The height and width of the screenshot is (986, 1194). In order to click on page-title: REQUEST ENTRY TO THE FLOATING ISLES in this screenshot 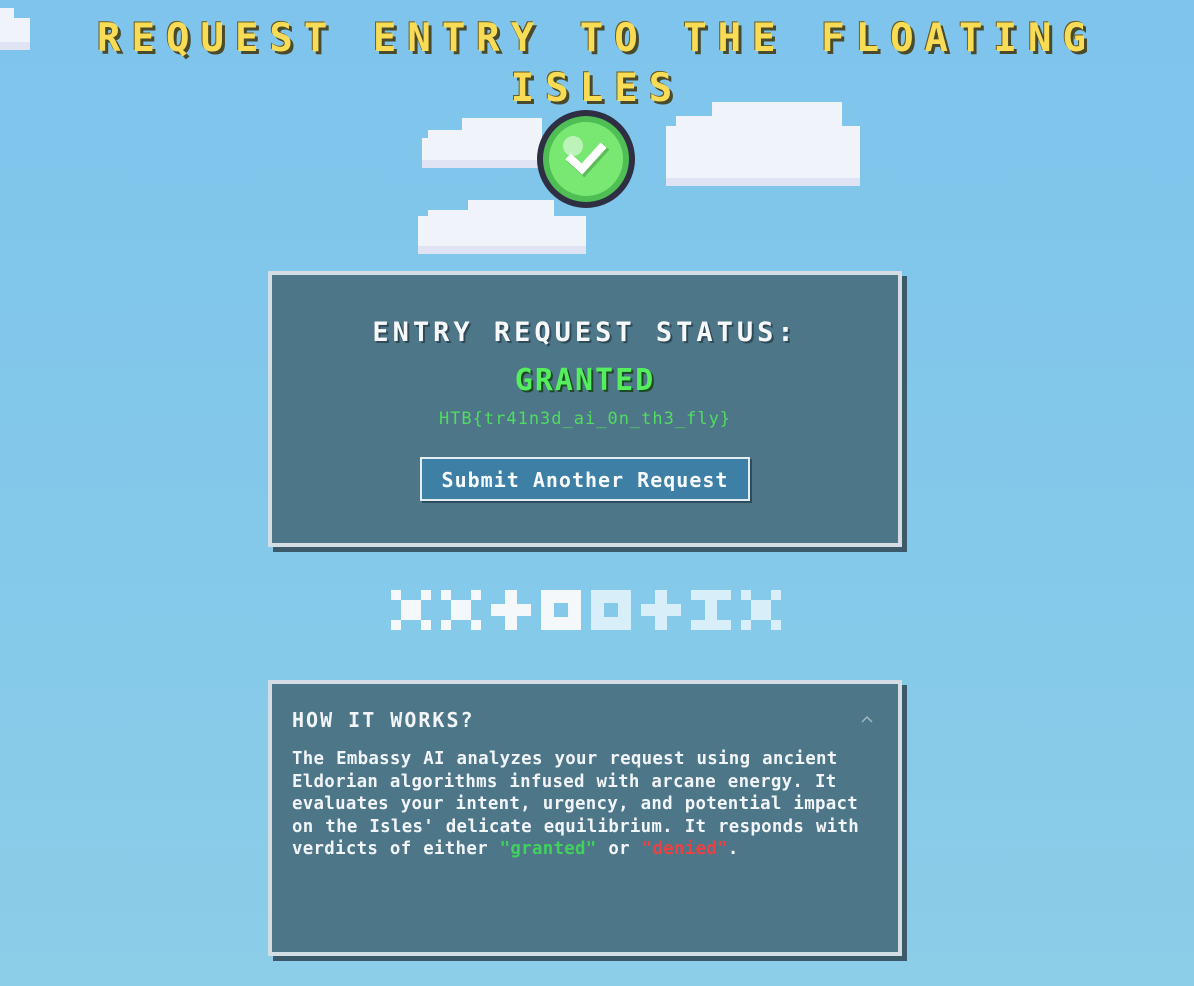, I will do `click(597, 63)`.